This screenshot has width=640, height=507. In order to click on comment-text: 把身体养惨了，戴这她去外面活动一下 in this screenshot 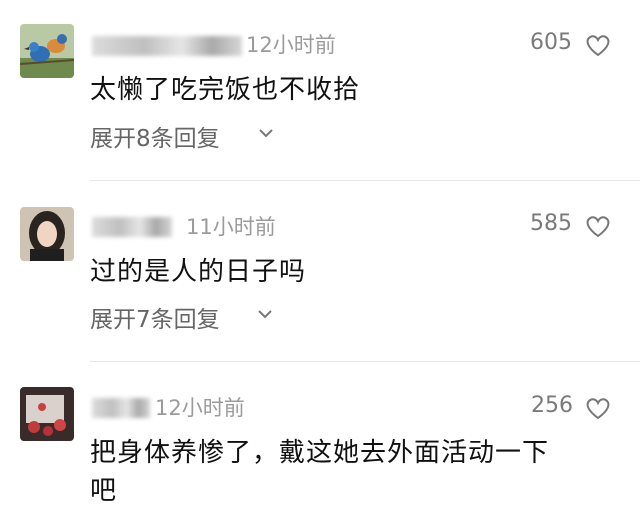, I will do `click(320, 453)`.